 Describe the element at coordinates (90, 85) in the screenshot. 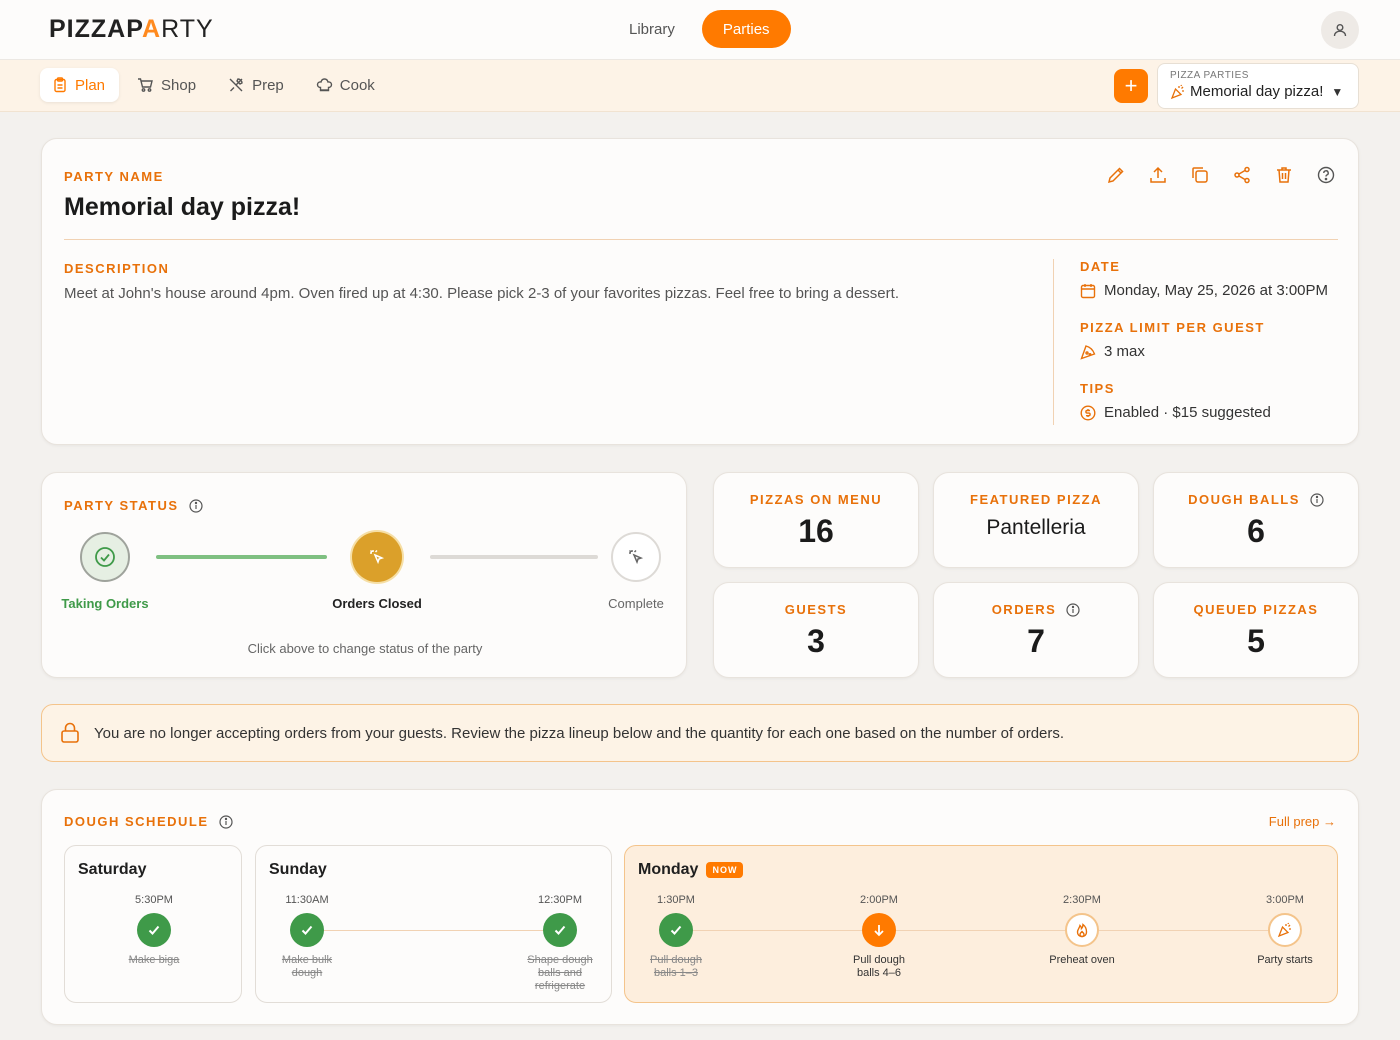

I see `tab-plan-label: Plan` at that location.